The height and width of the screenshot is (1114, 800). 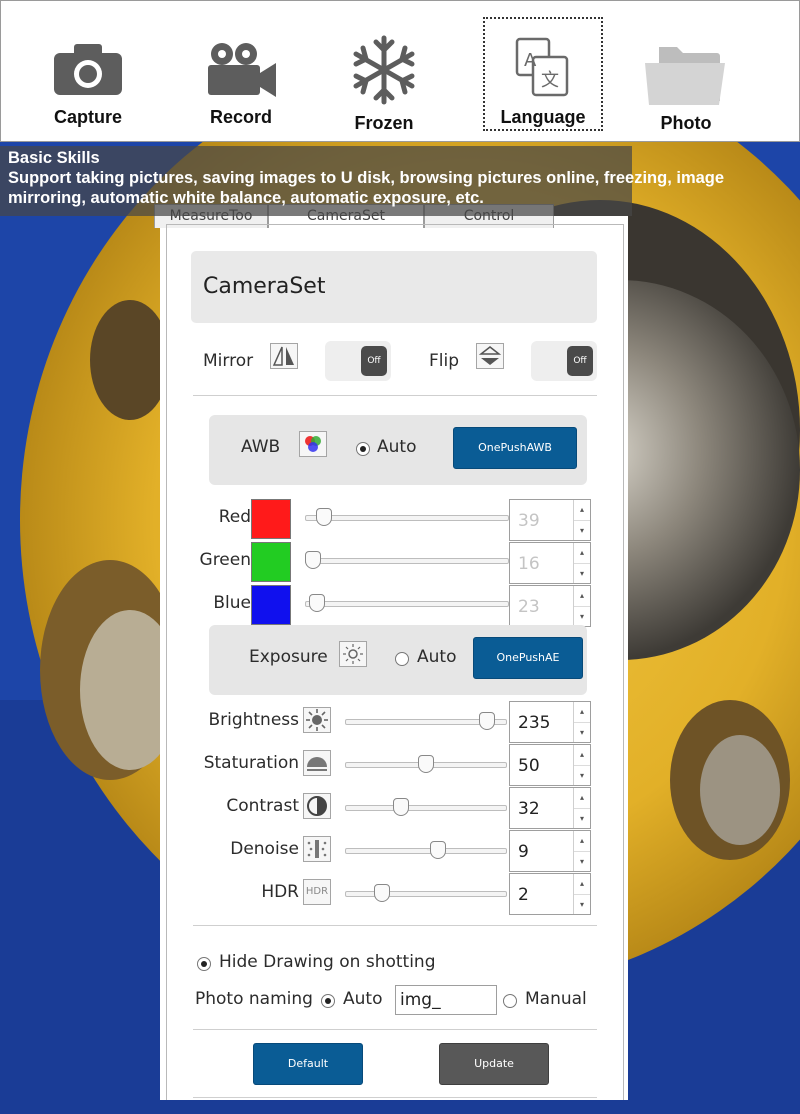 I want to click on exposure-group: Exposure Auto OnePushAE, so click(x=398, y=660).